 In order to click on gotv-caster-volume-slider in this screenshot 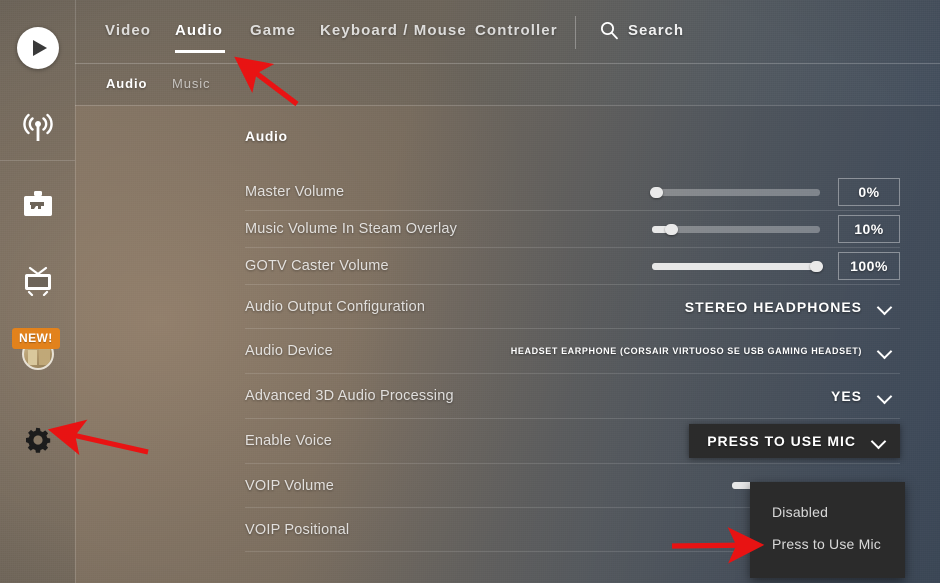, I will do `click(737, 266)`.